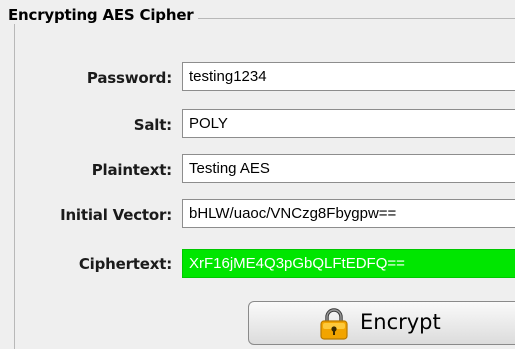 The image size is (515, 349). What do you see at coordinates (131, 170) in the screenshot?
I see `plaintext-label: Plaintext:` at bounding box center [131, 170].